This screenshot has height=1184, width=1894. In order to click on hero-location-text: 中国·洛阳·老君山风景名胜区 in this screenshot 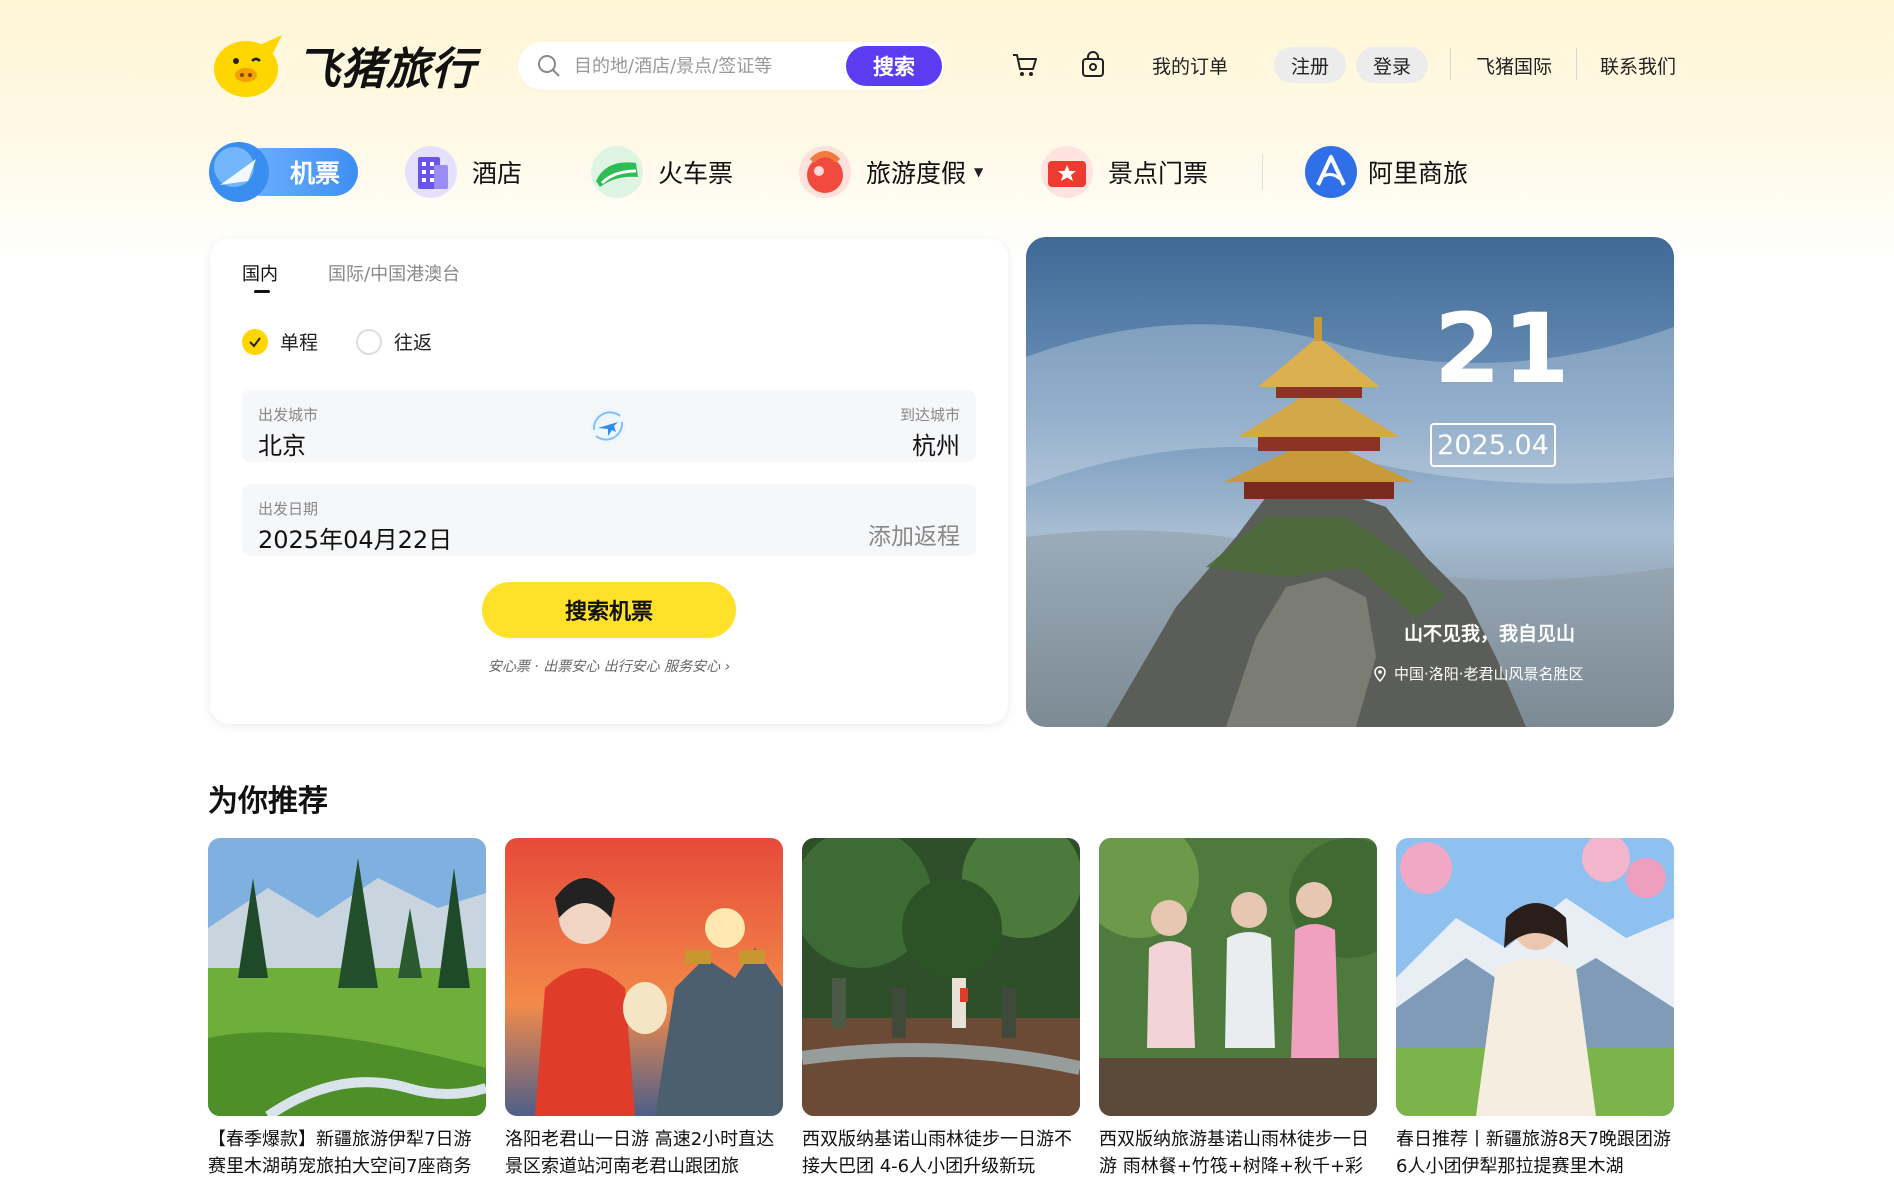, I will do `click(1489, 674)`.